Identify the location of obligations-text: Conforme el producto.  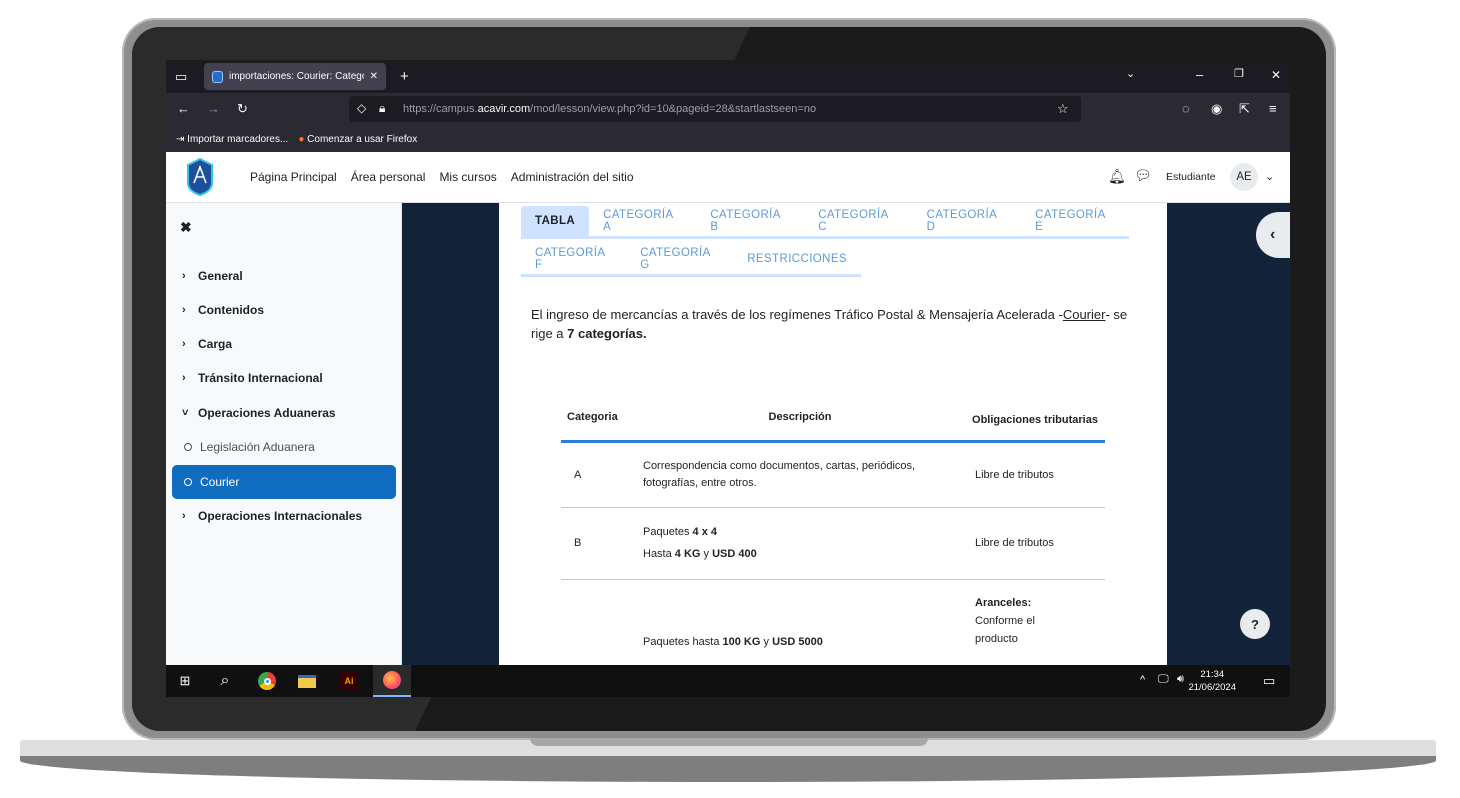
(1005, 629).